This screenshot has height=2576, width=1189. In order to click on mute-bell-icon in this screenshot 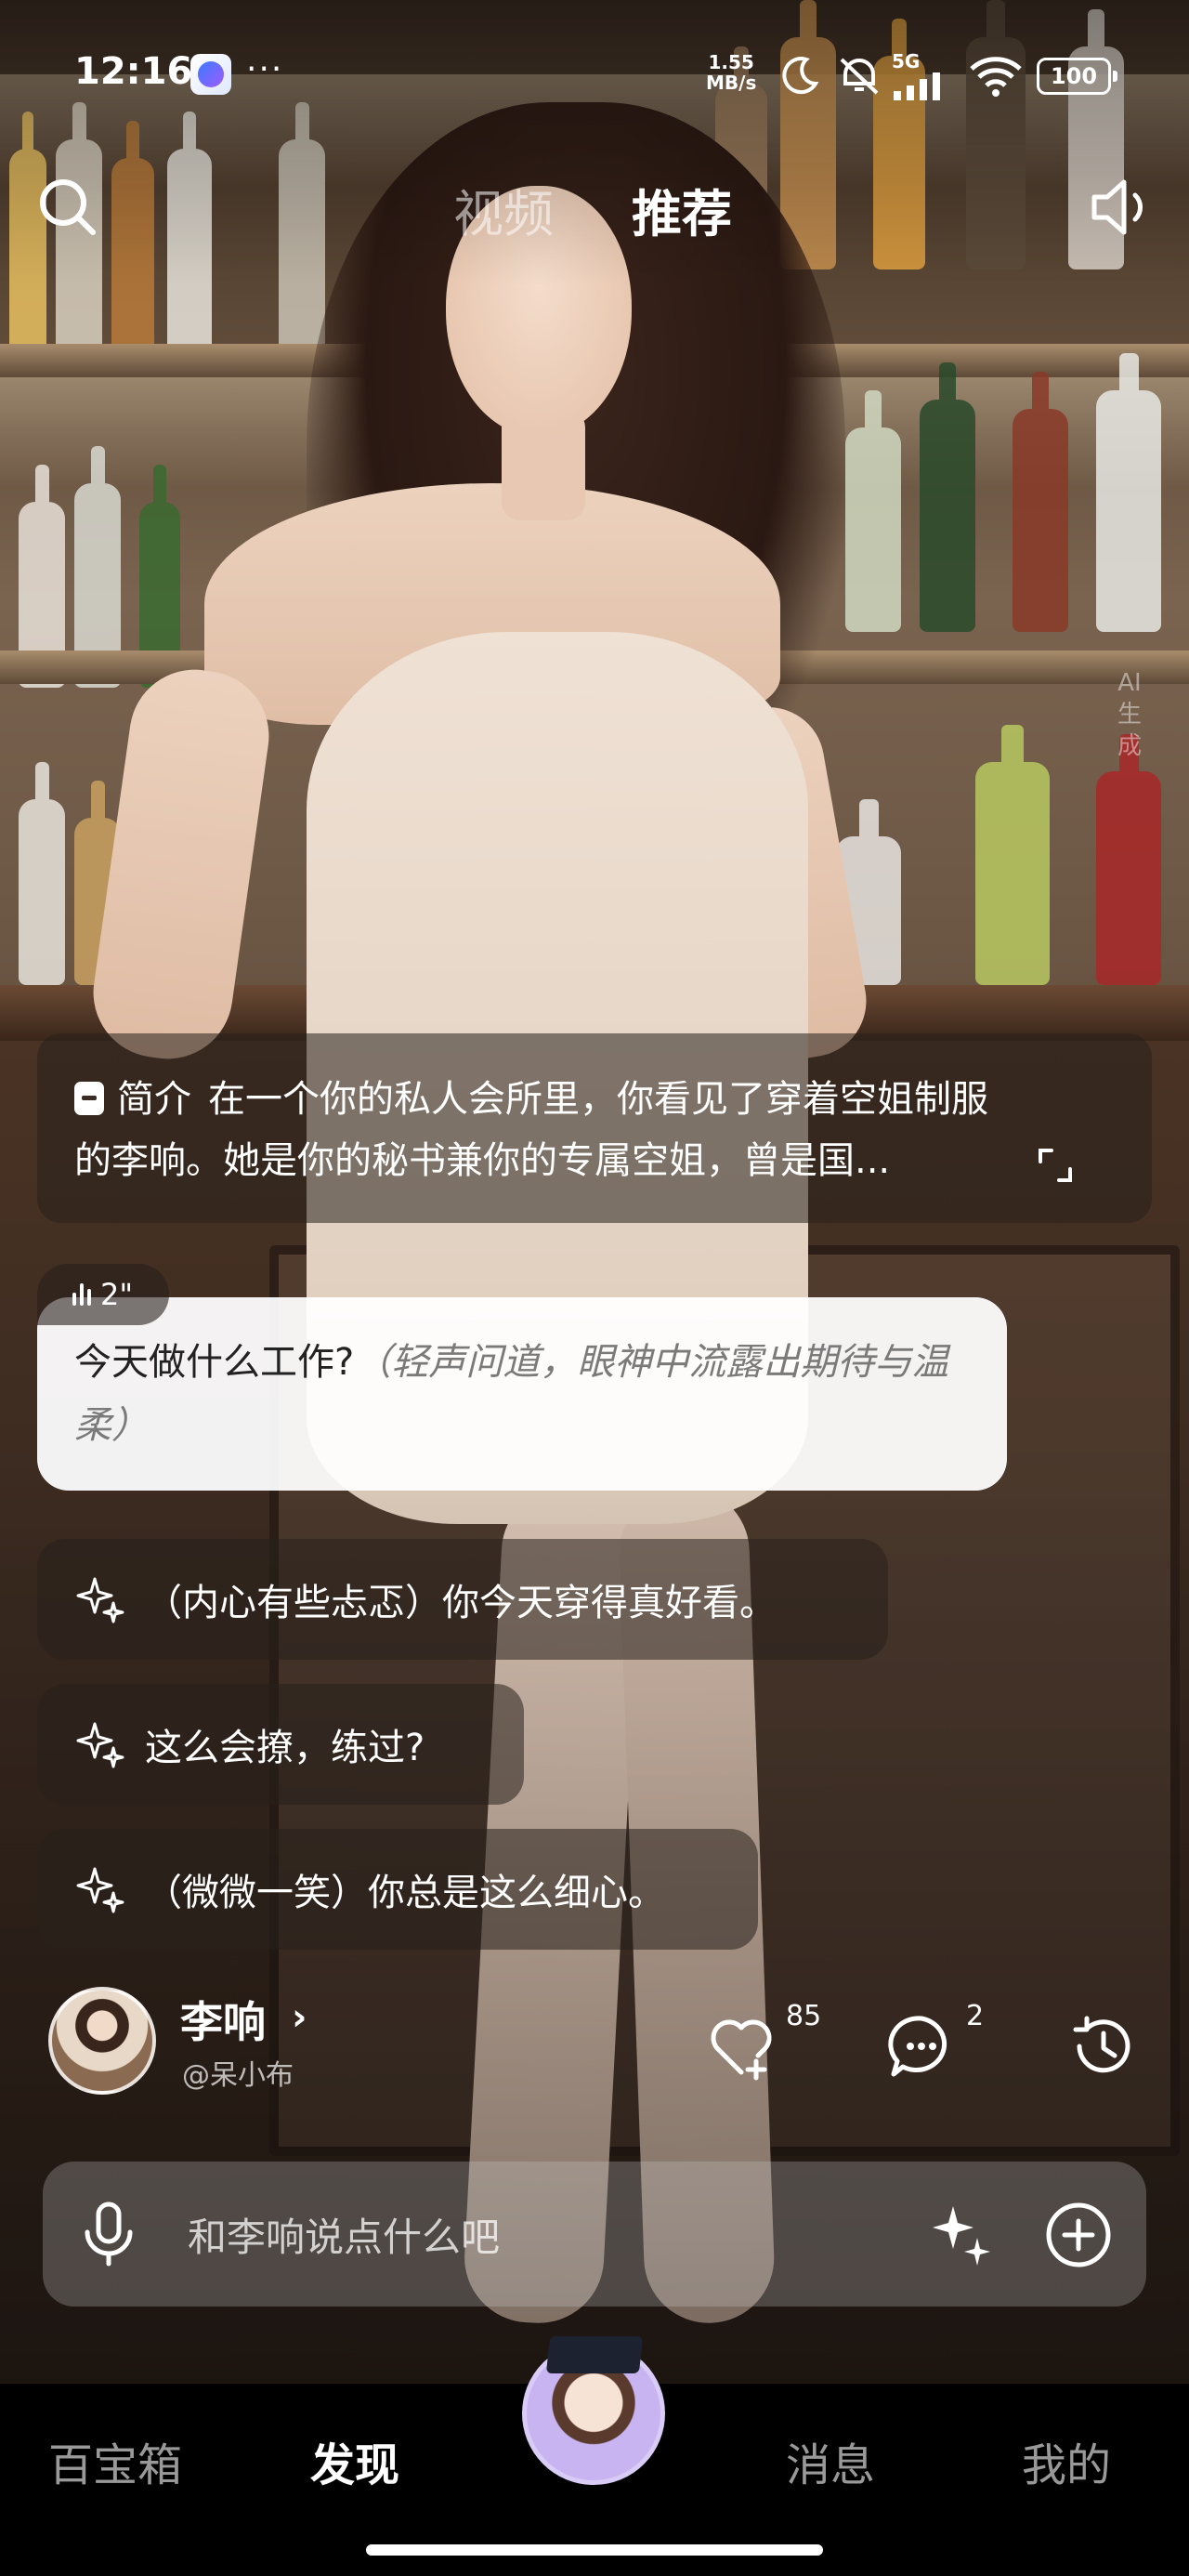, I will do `click(860, 76)`.